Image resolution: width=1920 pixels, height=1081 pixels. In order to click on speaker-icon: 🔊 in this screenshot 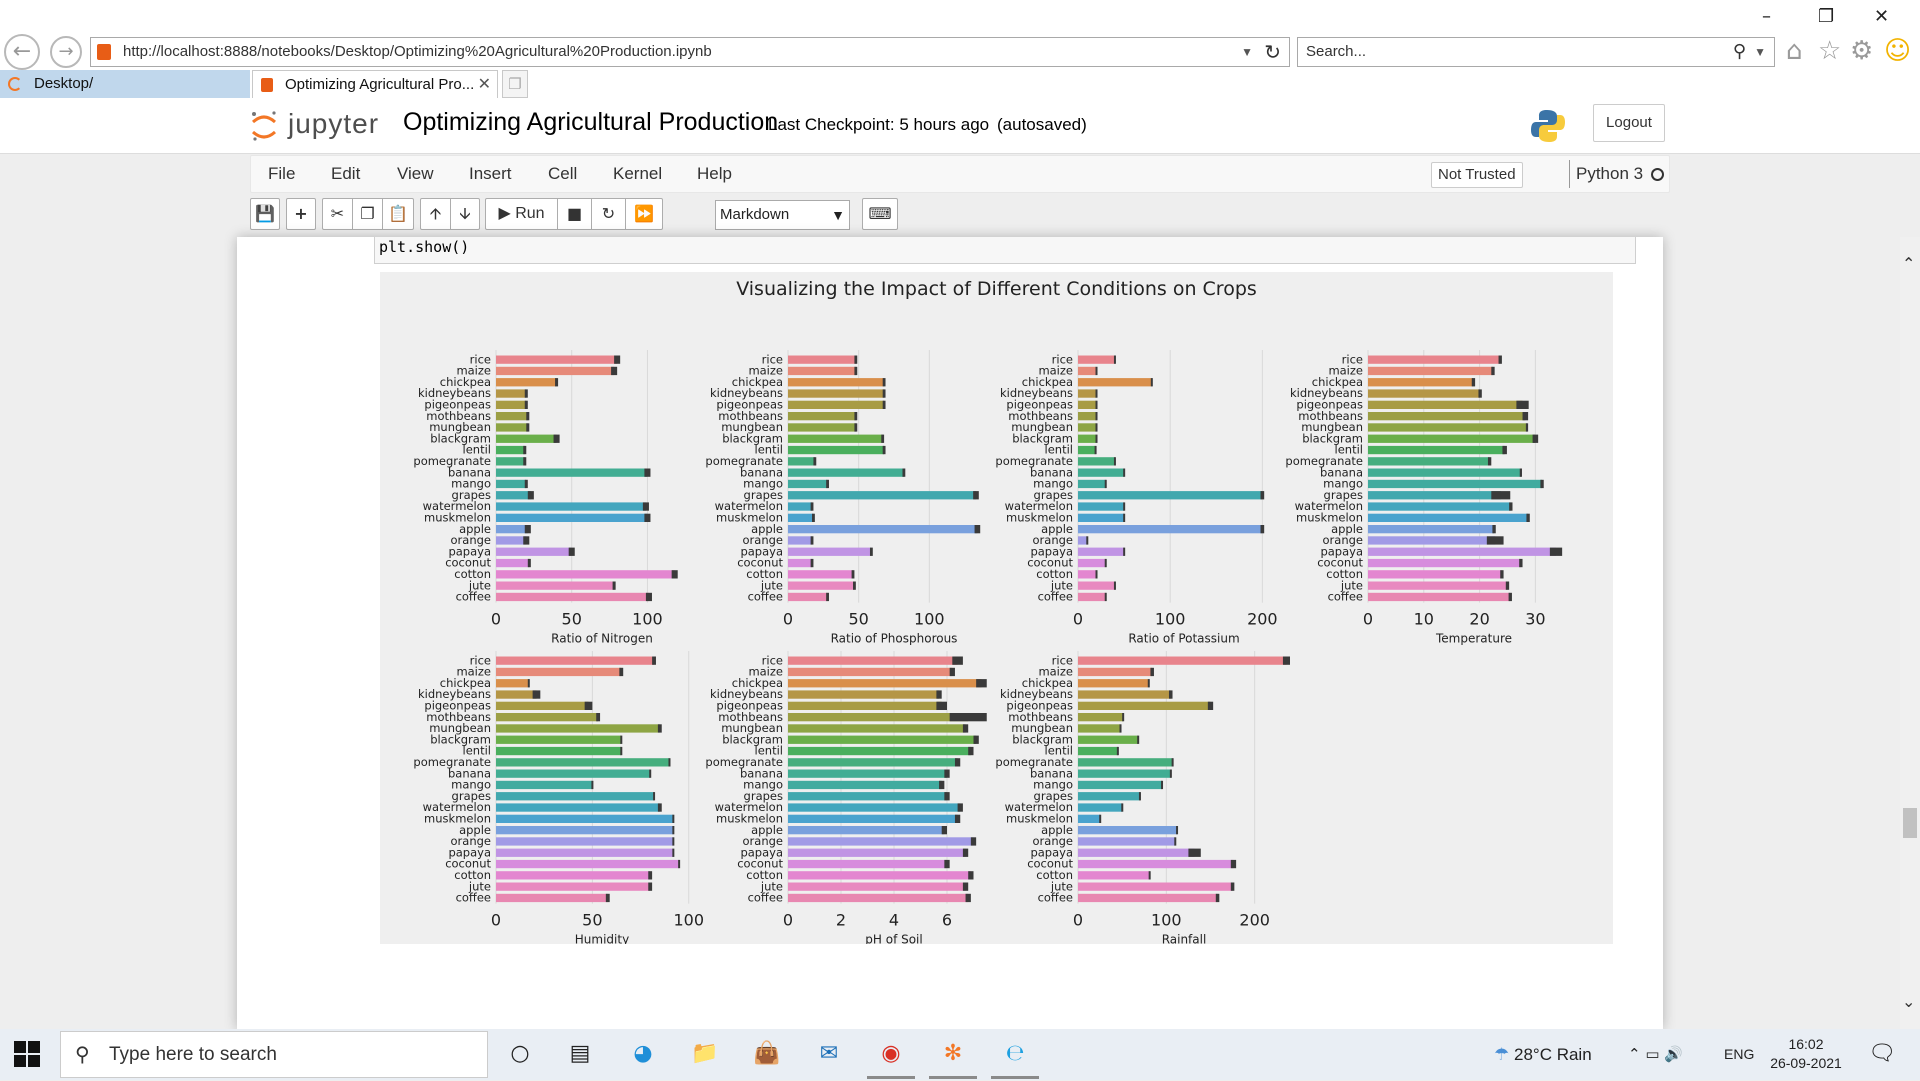, I will do `click(1673, 1054)`.